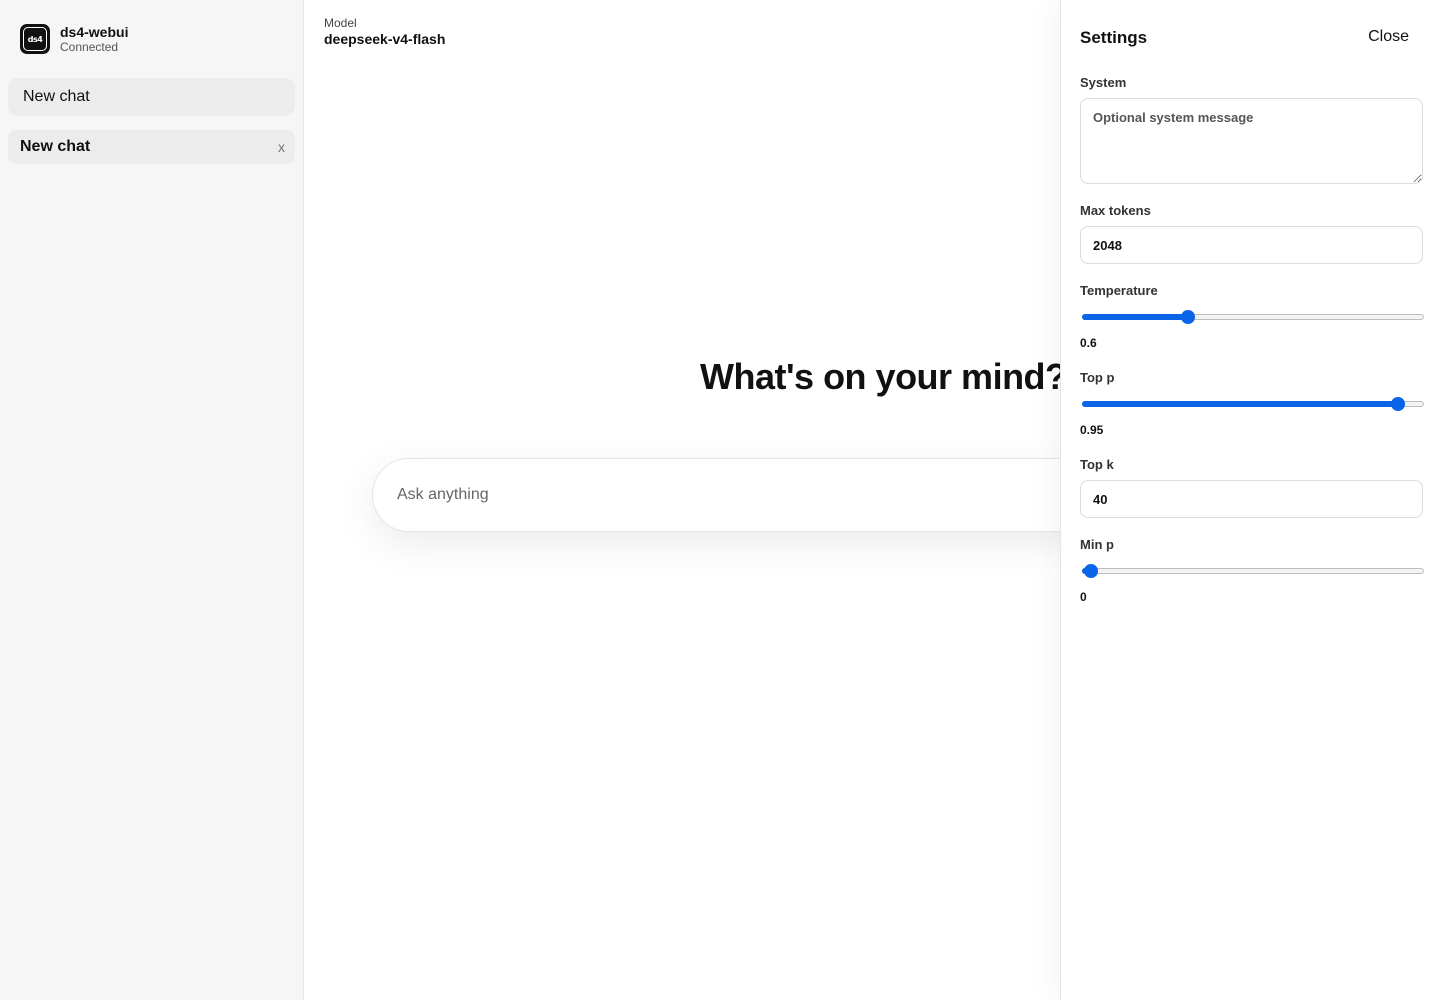 The height and width of the screenshot is (1000, 1440). Describe the element at coordinates (1388, 37) in the screenshot. I see `close-settings-button: Close` at that location.